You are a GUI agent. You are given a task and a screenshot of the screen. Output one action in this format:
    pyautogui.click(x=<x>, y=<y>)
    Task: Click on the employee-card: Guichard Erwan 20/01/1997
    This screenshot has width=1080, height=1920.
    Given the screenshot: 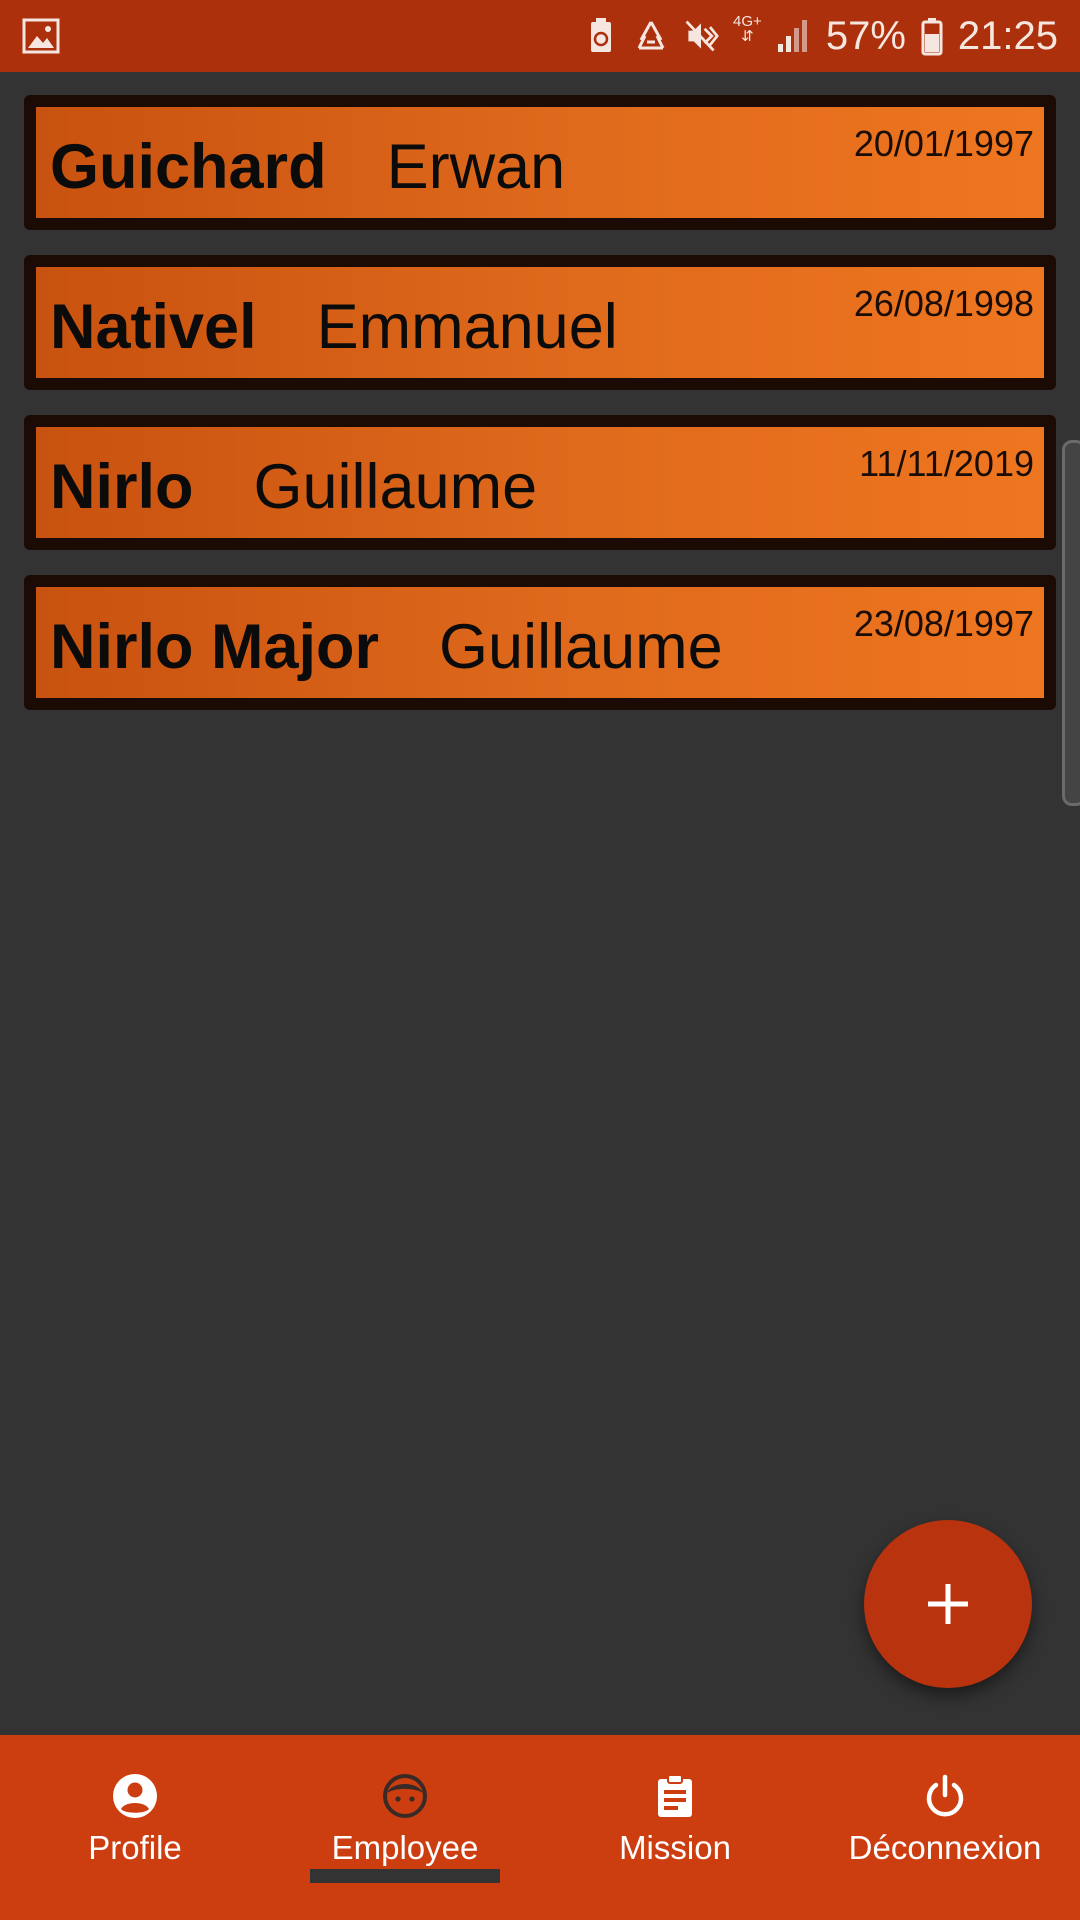 What is the action you would take?
    pyautogui.click(x=540, y=162)
    